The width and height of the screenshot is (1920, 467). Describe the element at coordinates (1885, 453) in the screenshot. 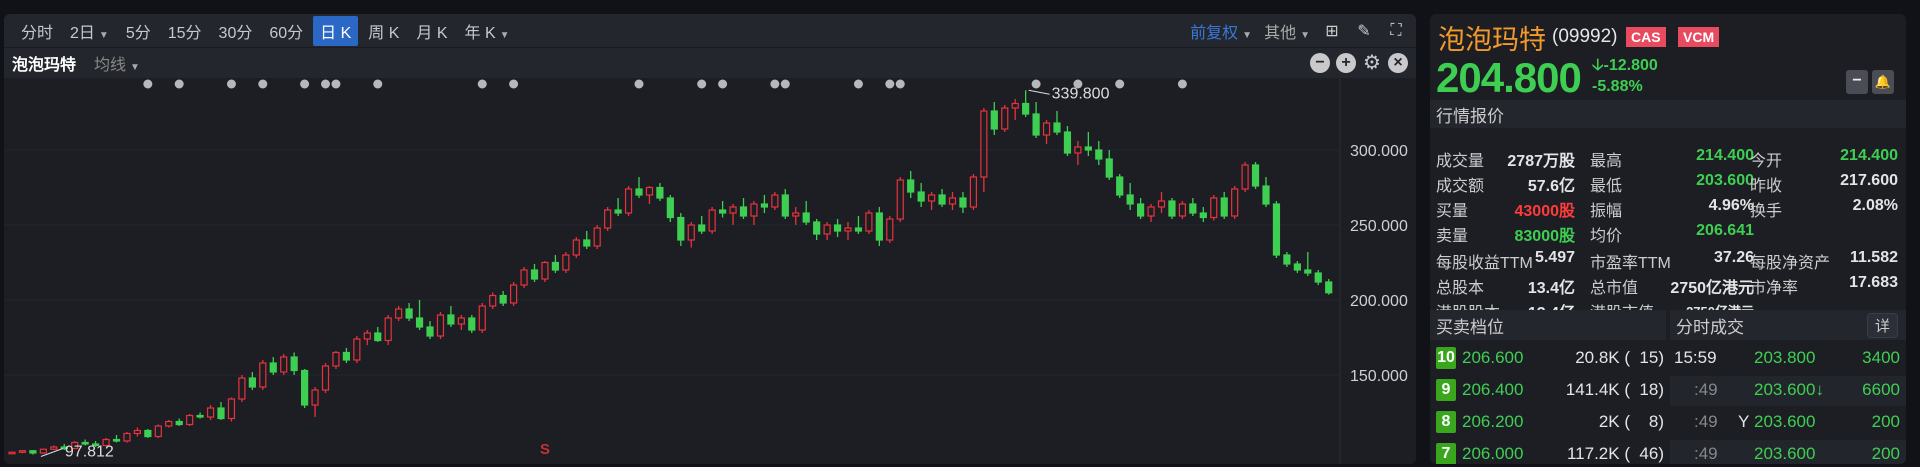

I see `tick-volume: 200` at that location.